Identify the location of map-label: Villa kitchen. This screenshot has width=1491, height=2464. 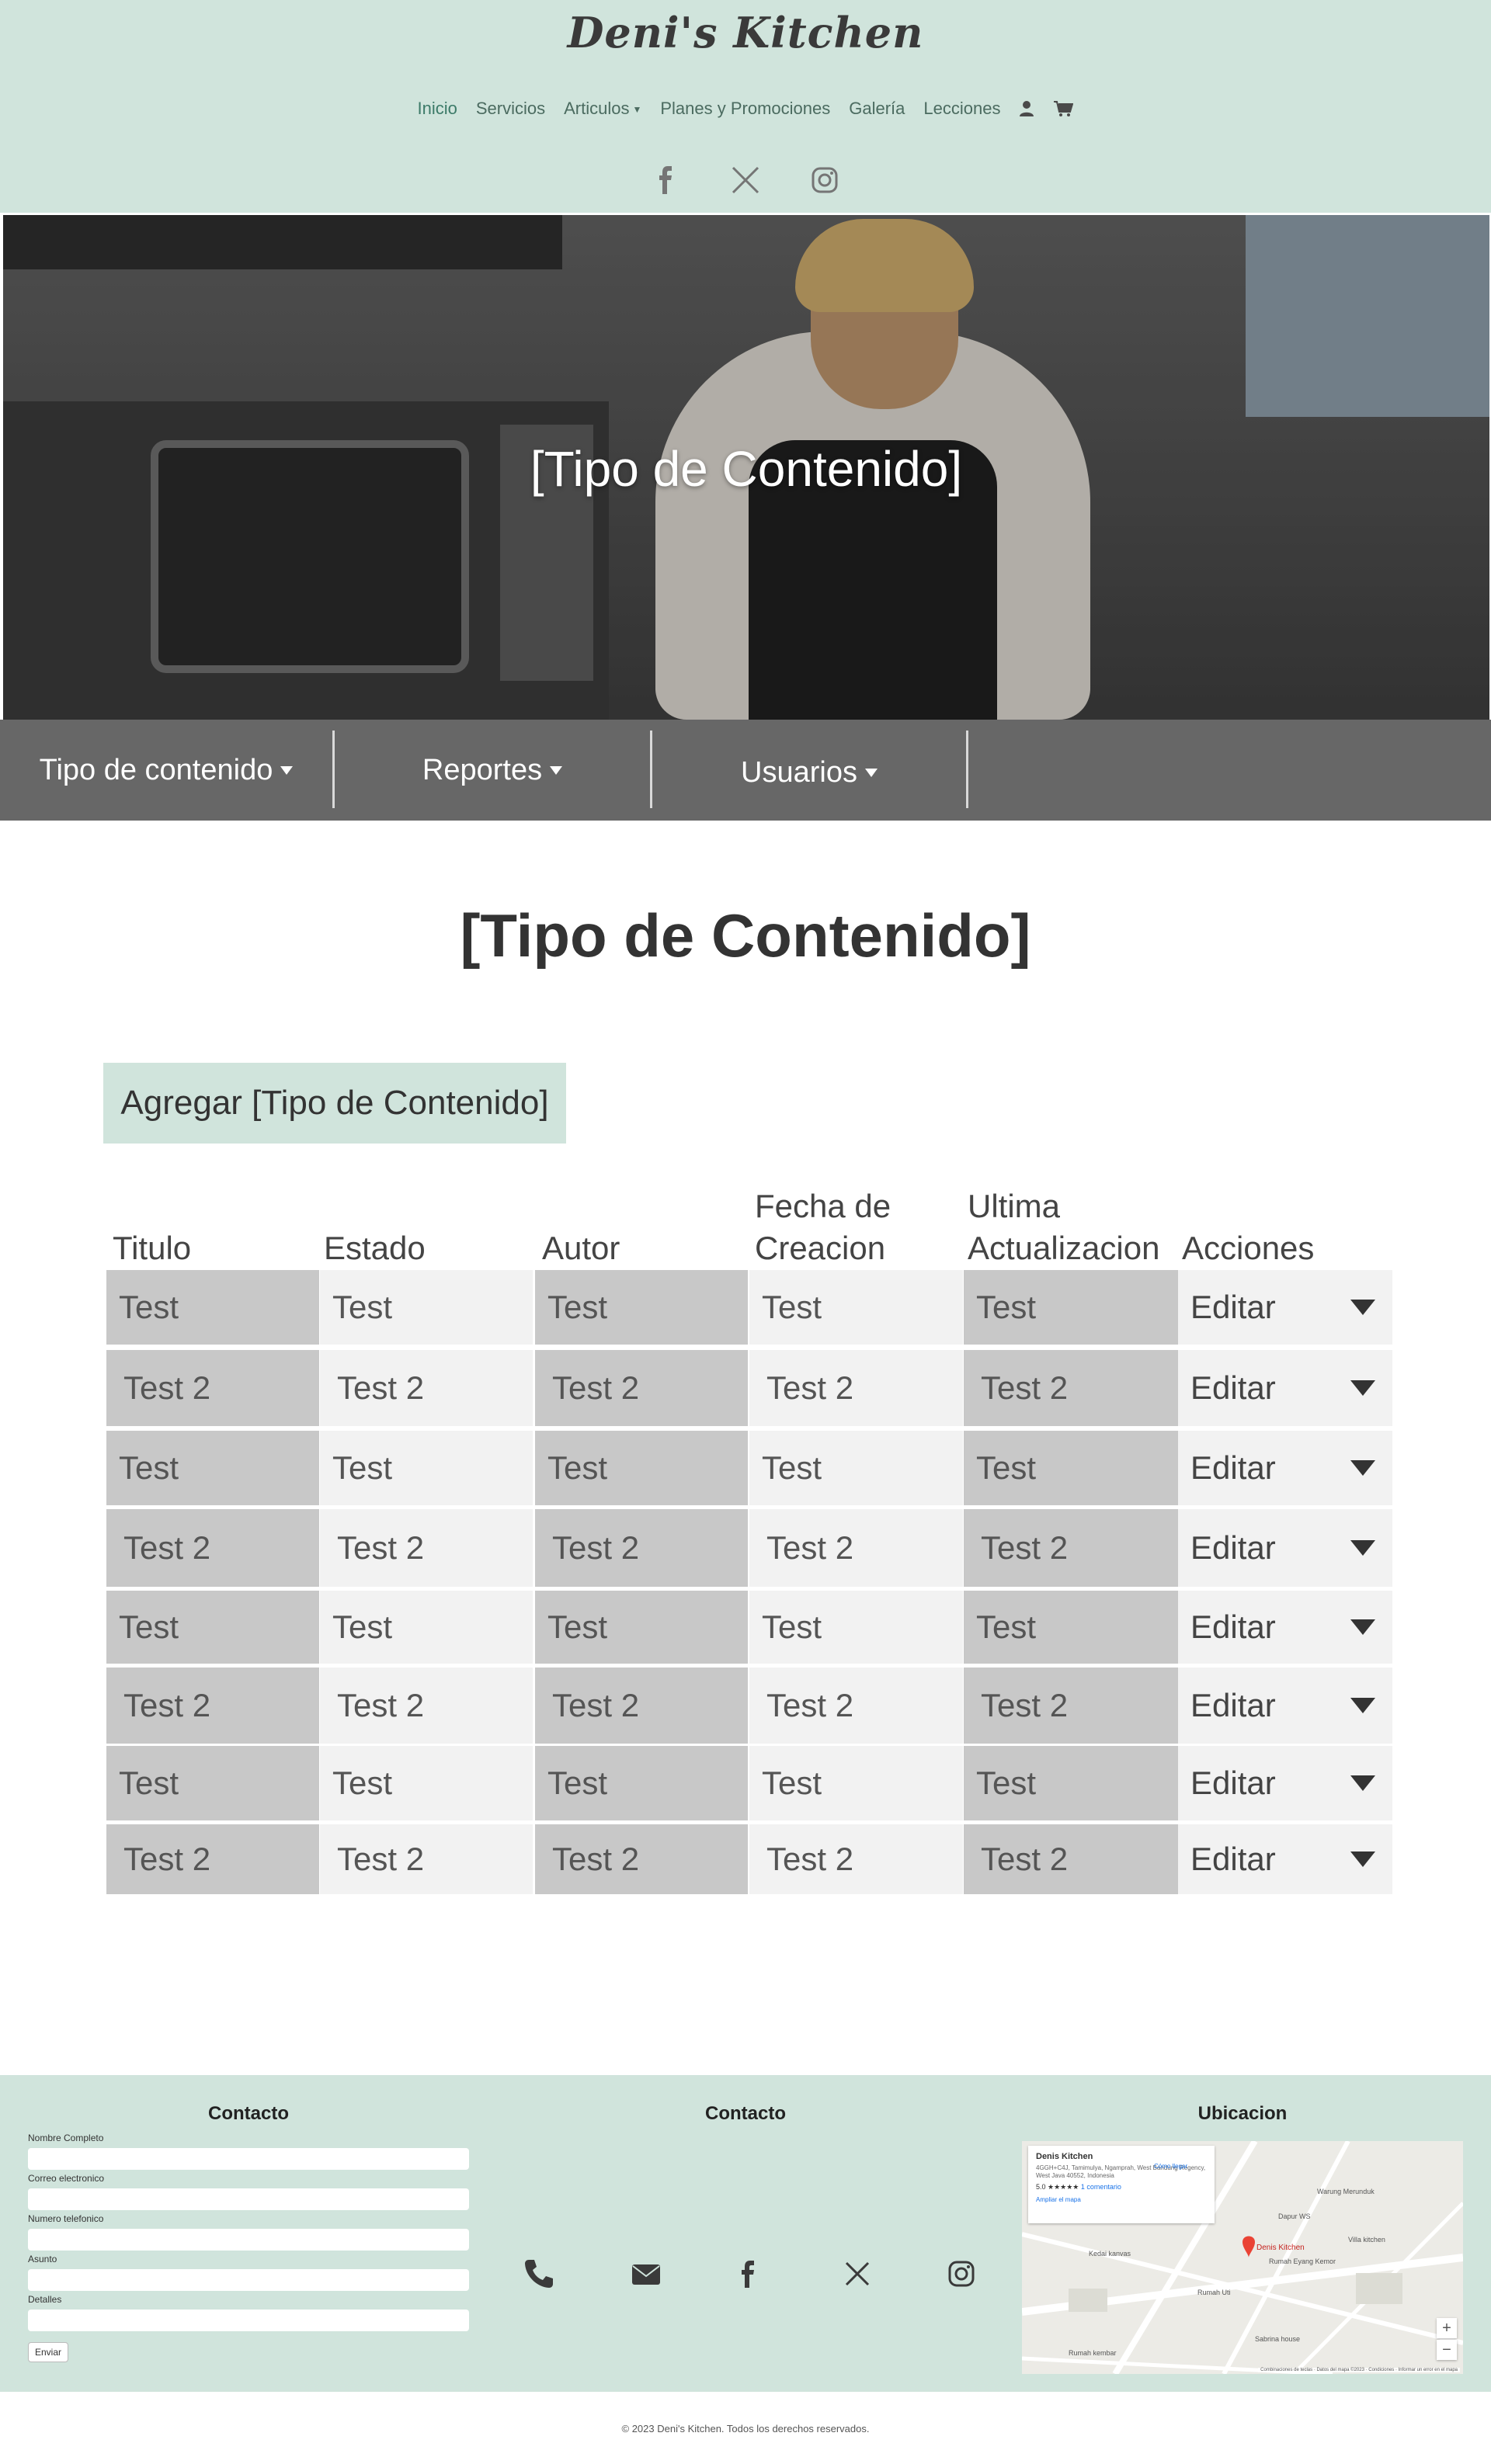
(1367, 2240).